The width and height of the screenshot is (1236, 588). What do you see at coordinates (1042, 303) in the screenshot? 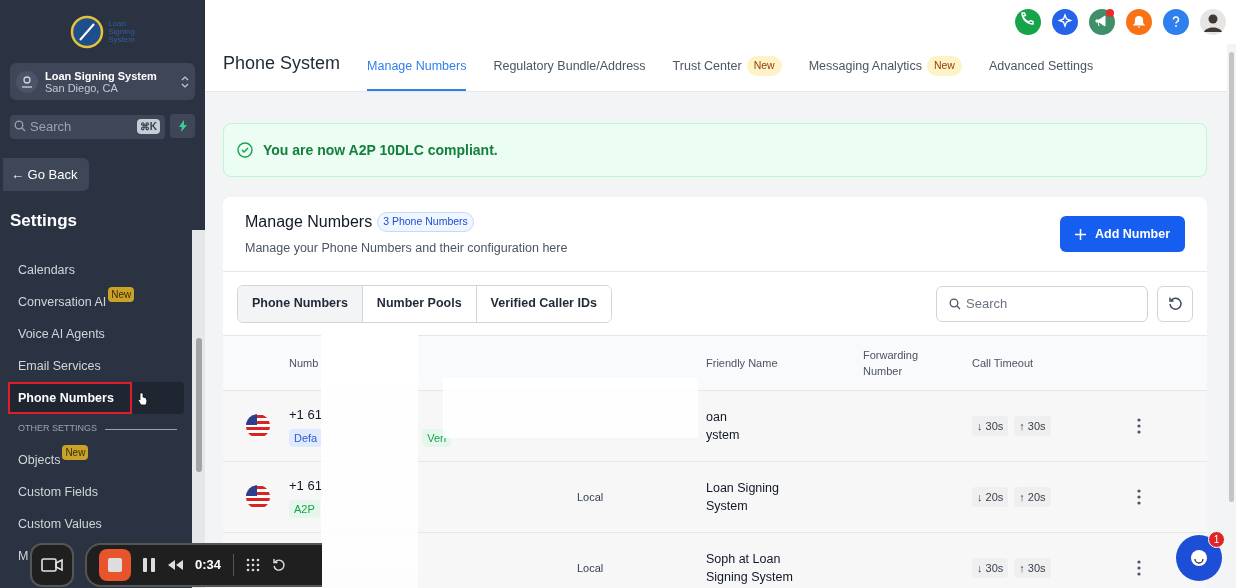
I see `search-field: Search` at bounding box center [1042, 303].